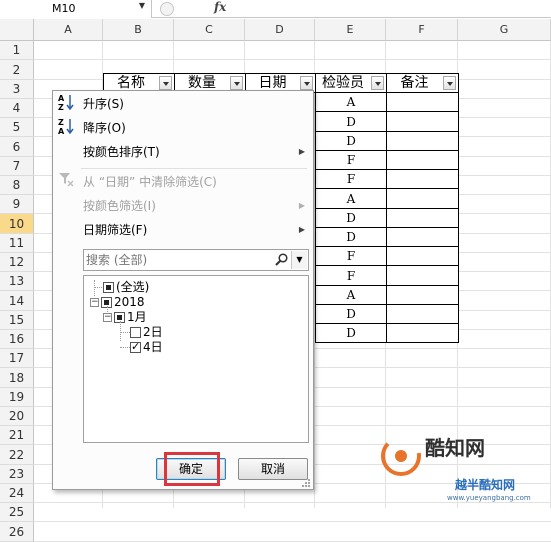  What do you see at coordinates (125, 317) in the screenshot?
I see `tree-node-month: −1月` at bounding box center [125, 317].